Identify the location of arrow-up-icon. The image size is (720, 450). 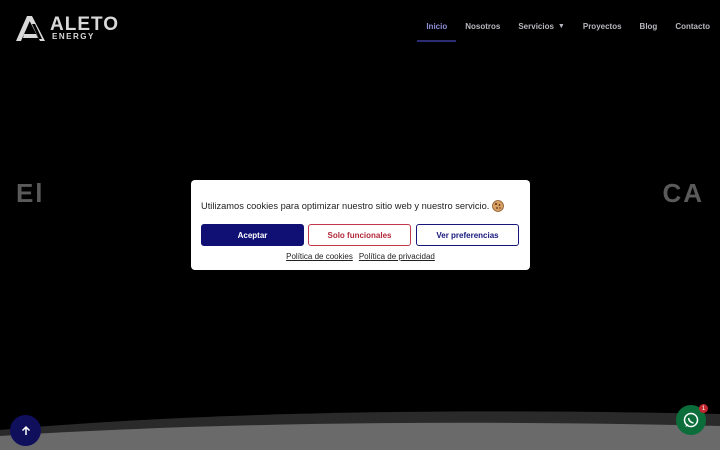
(25, 430).